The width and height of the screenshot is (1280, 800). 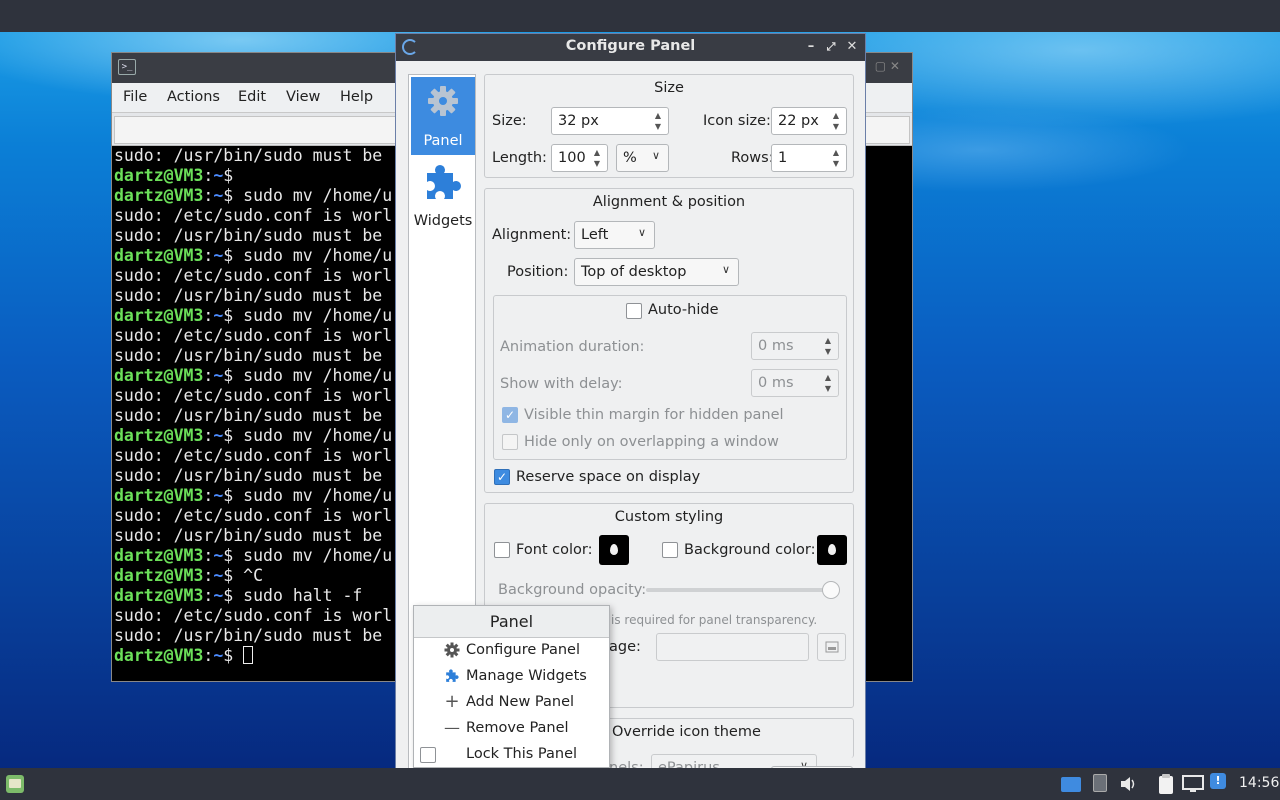 What do you see at coordinates (1100, 783) in the screenshot?
I see `storage-icon` at bounding box center [1100, 783].